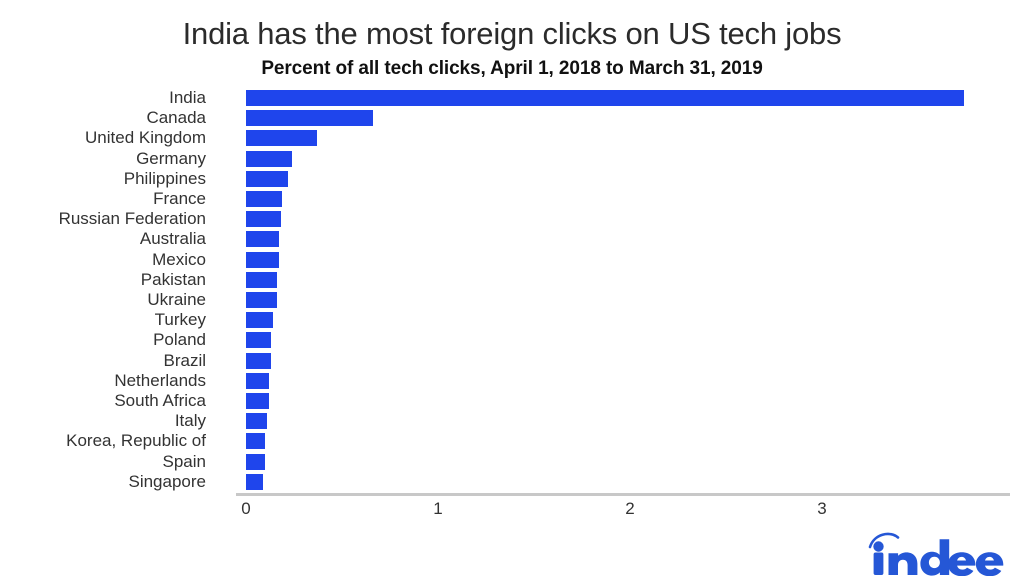 Image resolution: width=1024 pixels, height=582 pixels. I want to click on bar-row: Australia, so click(512, 239).